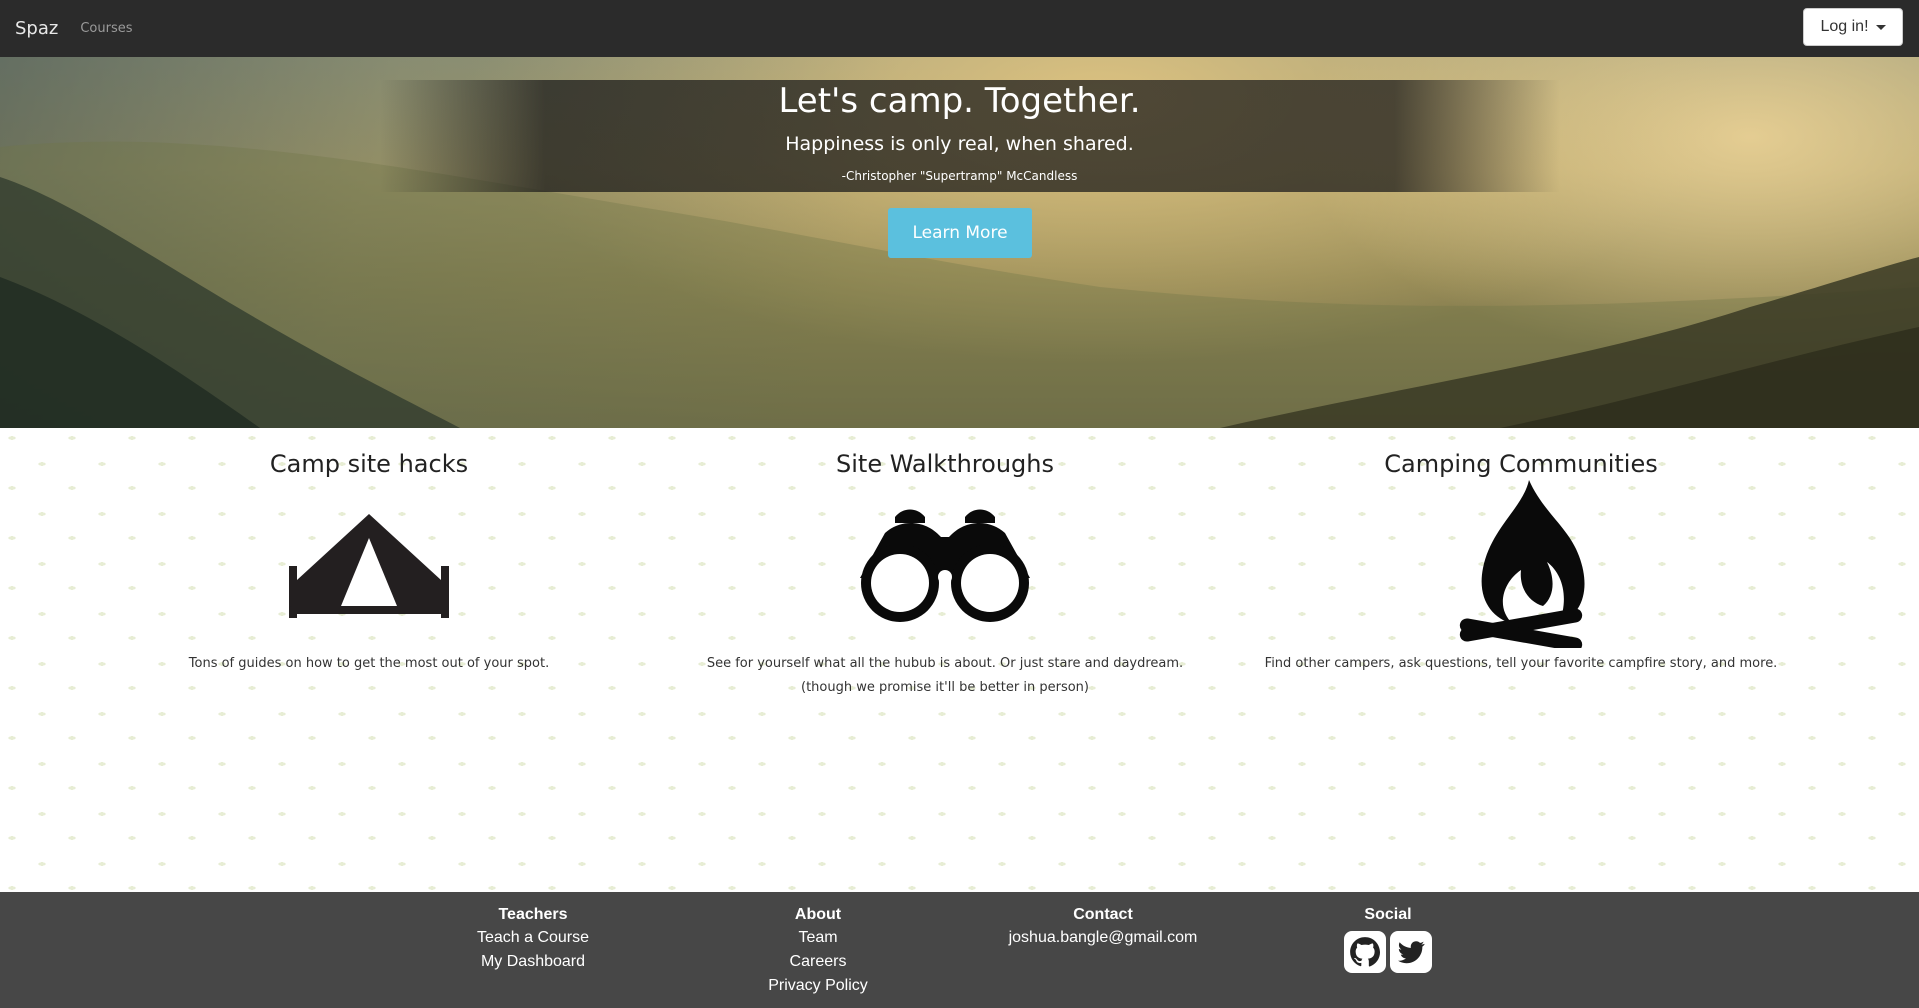 The image size is (1919, 1008). What do you see at coordinates (369, 464) in the screenshot?
I see `feature-title: Camp site hacks` at bounding box center [369, 464].